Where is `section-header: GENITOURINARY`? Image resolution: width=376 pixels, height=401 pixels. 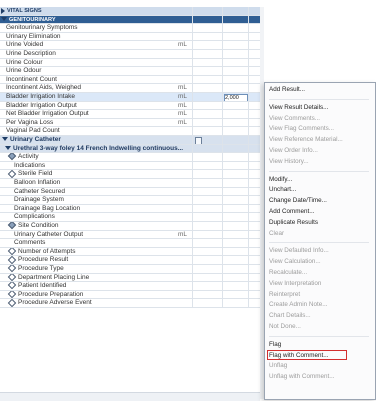
section-header: GENITOURINARY is located at coordinates (130, 20).